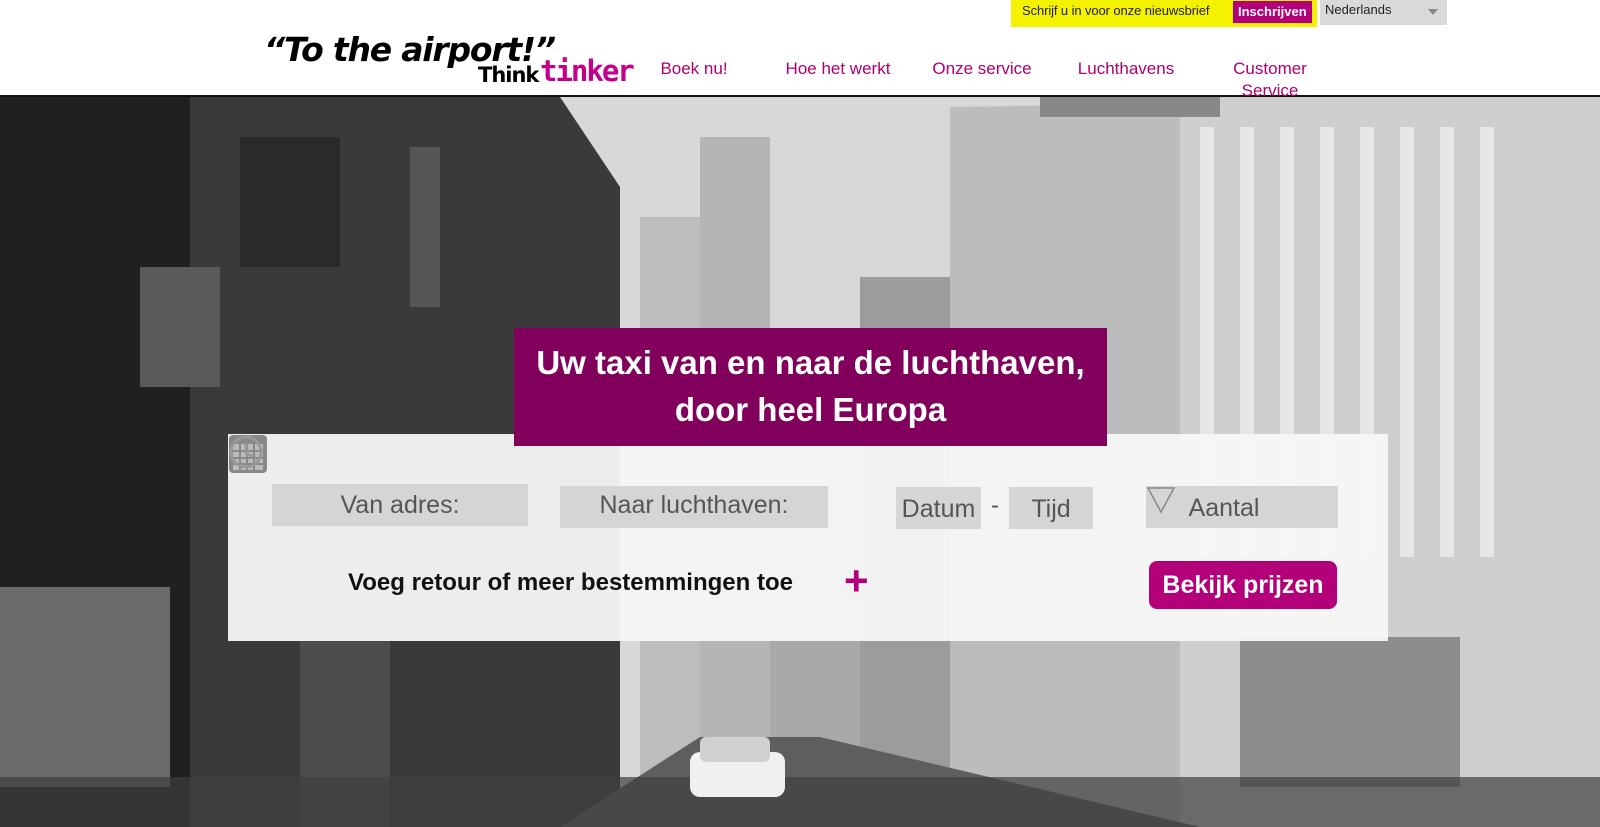 This screenshot has width=1600, height=827. What do you see at coordinates (1242, 507) in the screenshot?
I see `passengers-select: Aantal` at bounding box center [1242, 507].